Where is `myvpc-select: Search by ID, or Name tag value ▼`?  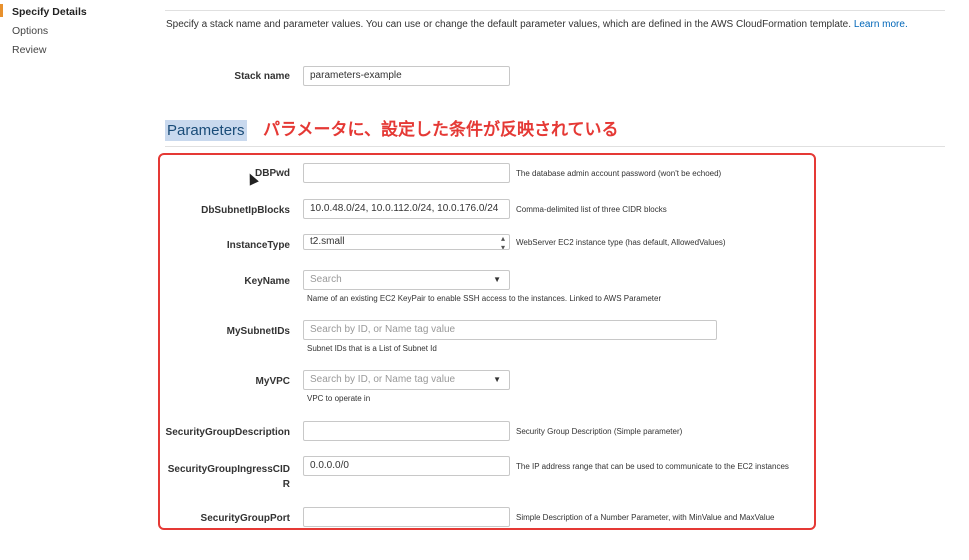
myvpc-select: Search by ID, or Name tag value ▼ is located at coordinates (406, 380).